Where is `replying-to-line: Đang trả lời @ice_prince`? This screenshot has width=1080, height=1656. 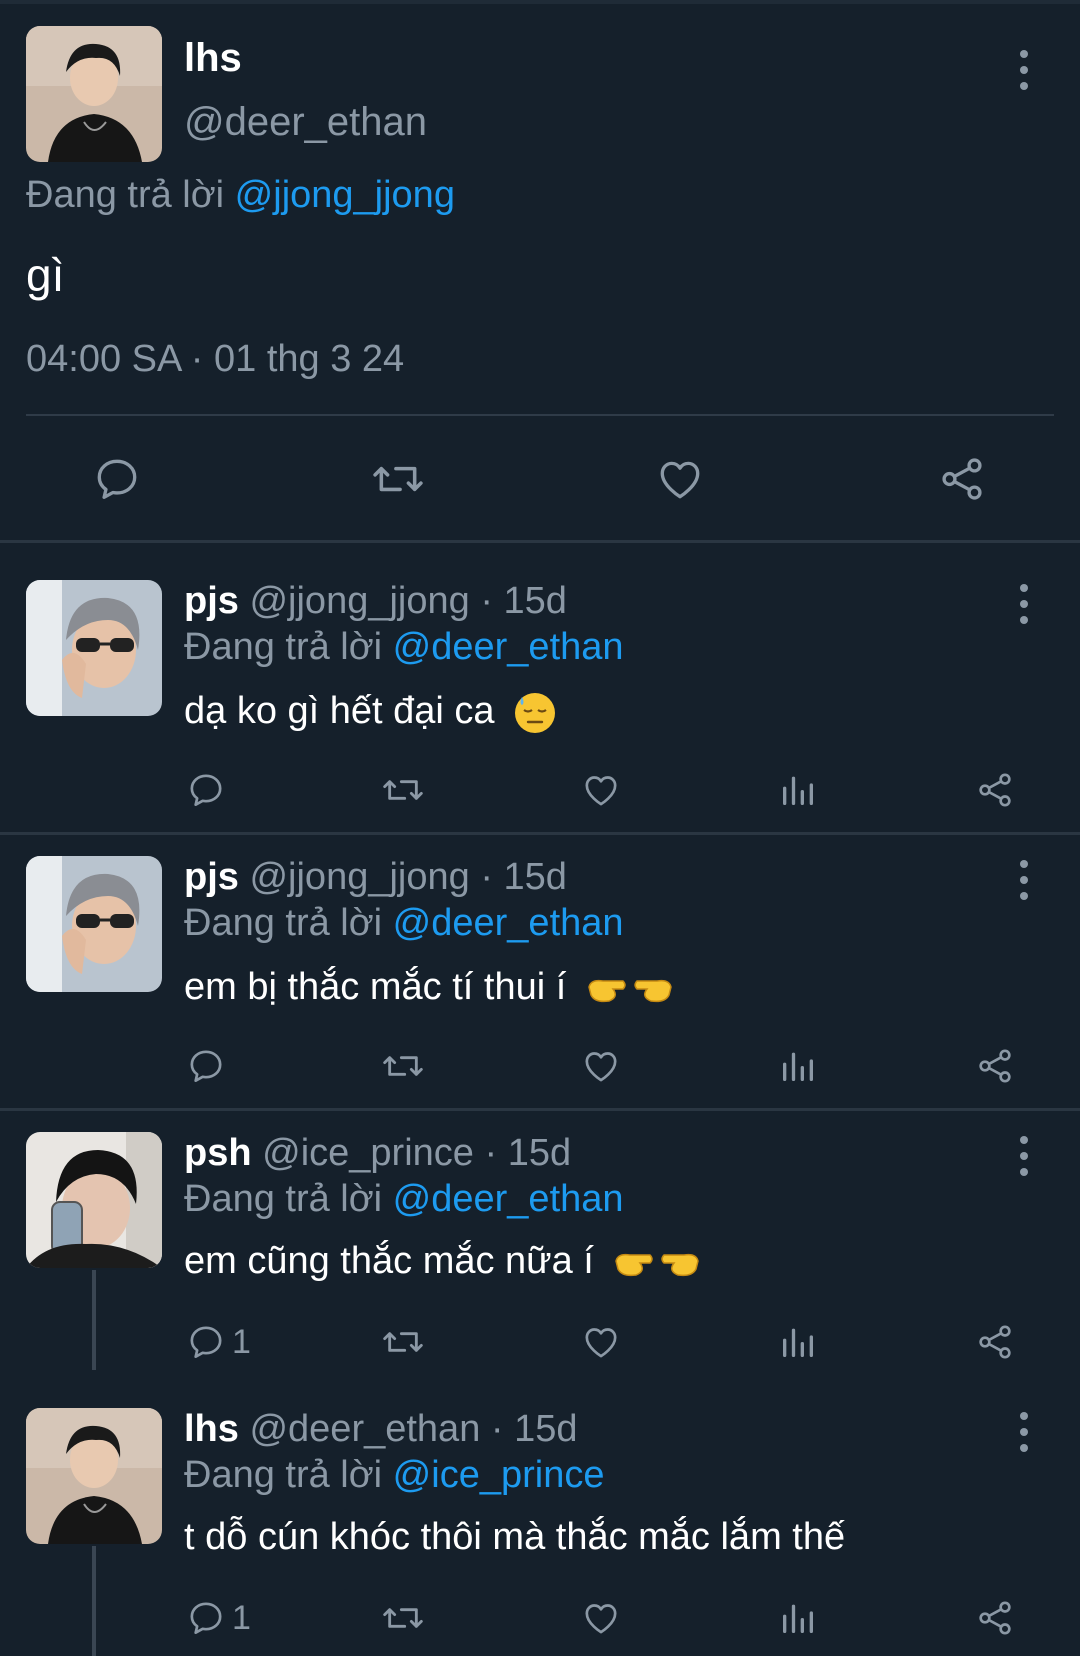
replying-to-line: Đang trả lời @ice_prince is located at coordinates (394, 1475).